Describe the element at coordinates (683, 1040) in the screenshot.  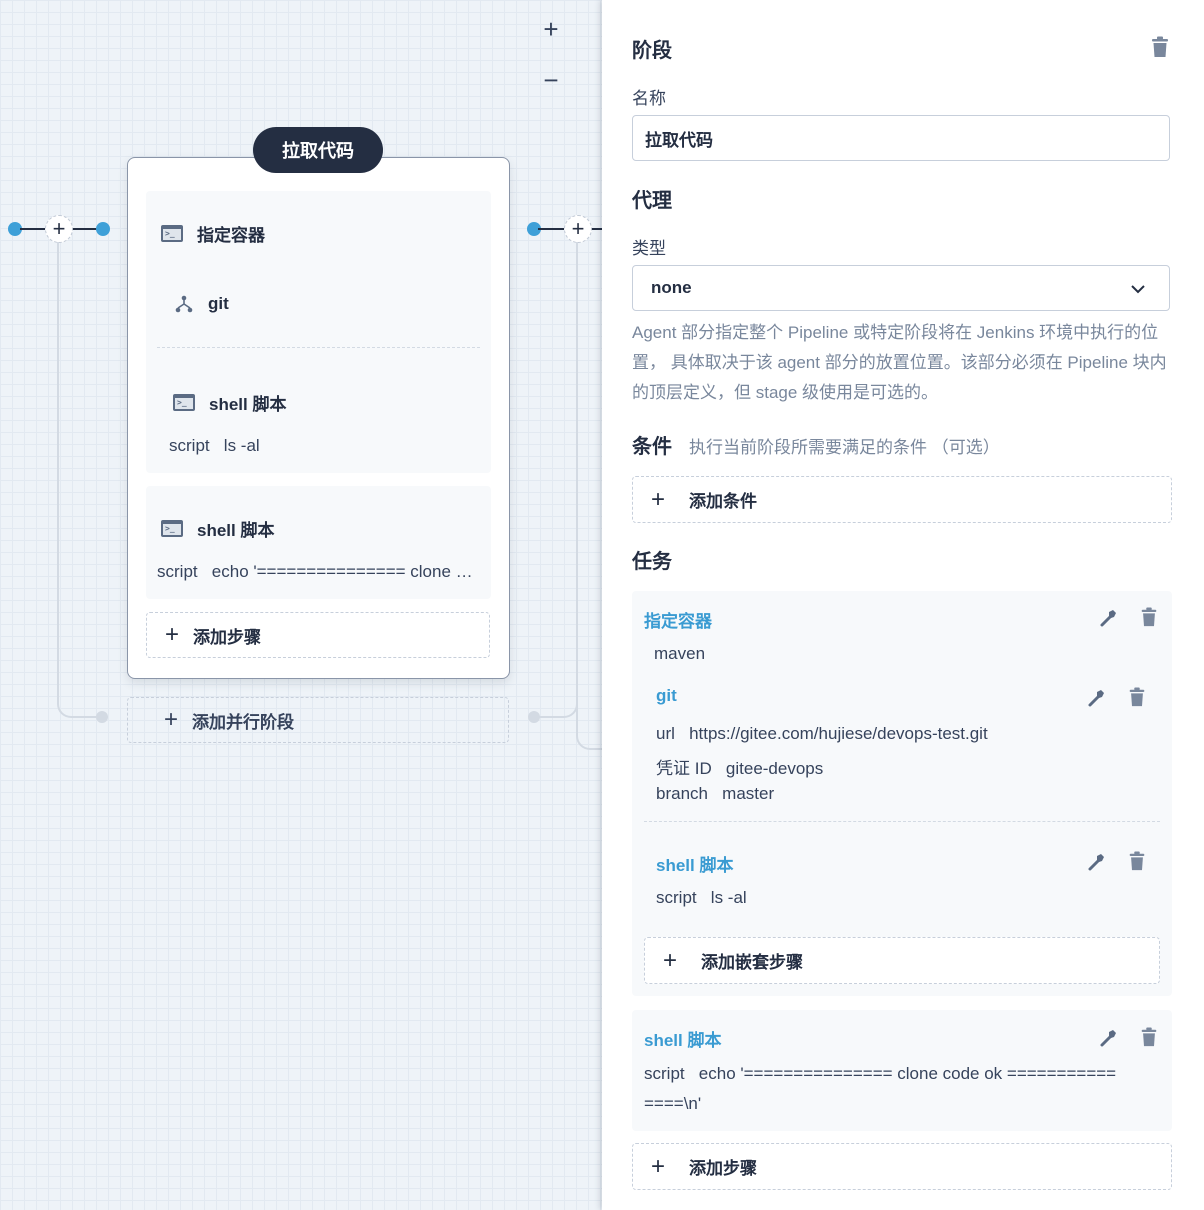
I see `task-name: shell 脚本` at that location.